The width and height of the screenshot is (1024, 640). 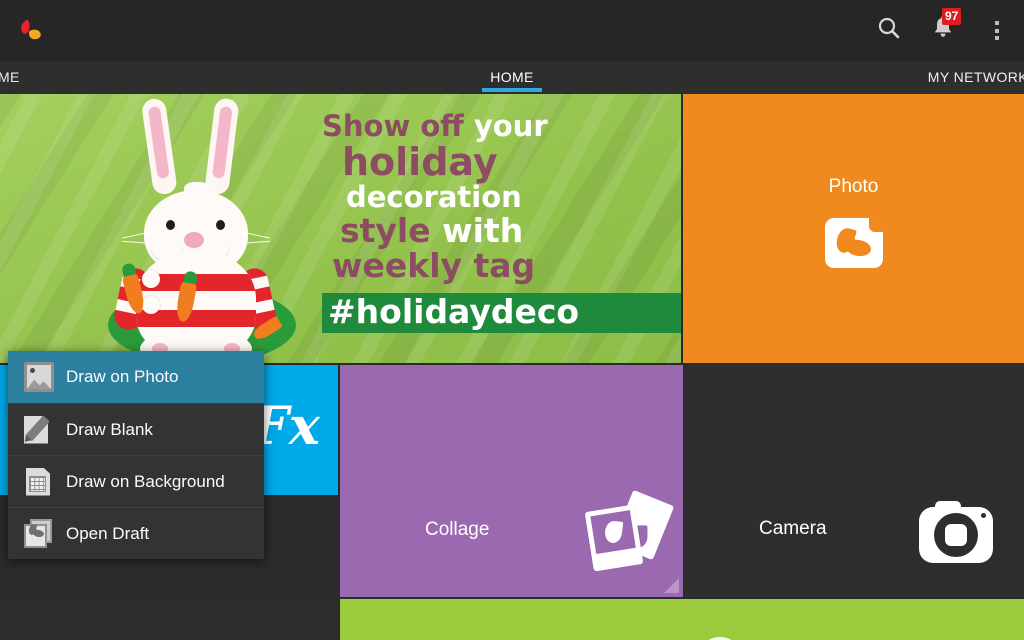 What do you see at coordinates (629, 533) in the screenshot?
I see `collage-cards-icon` at bounding box center [629, 533].